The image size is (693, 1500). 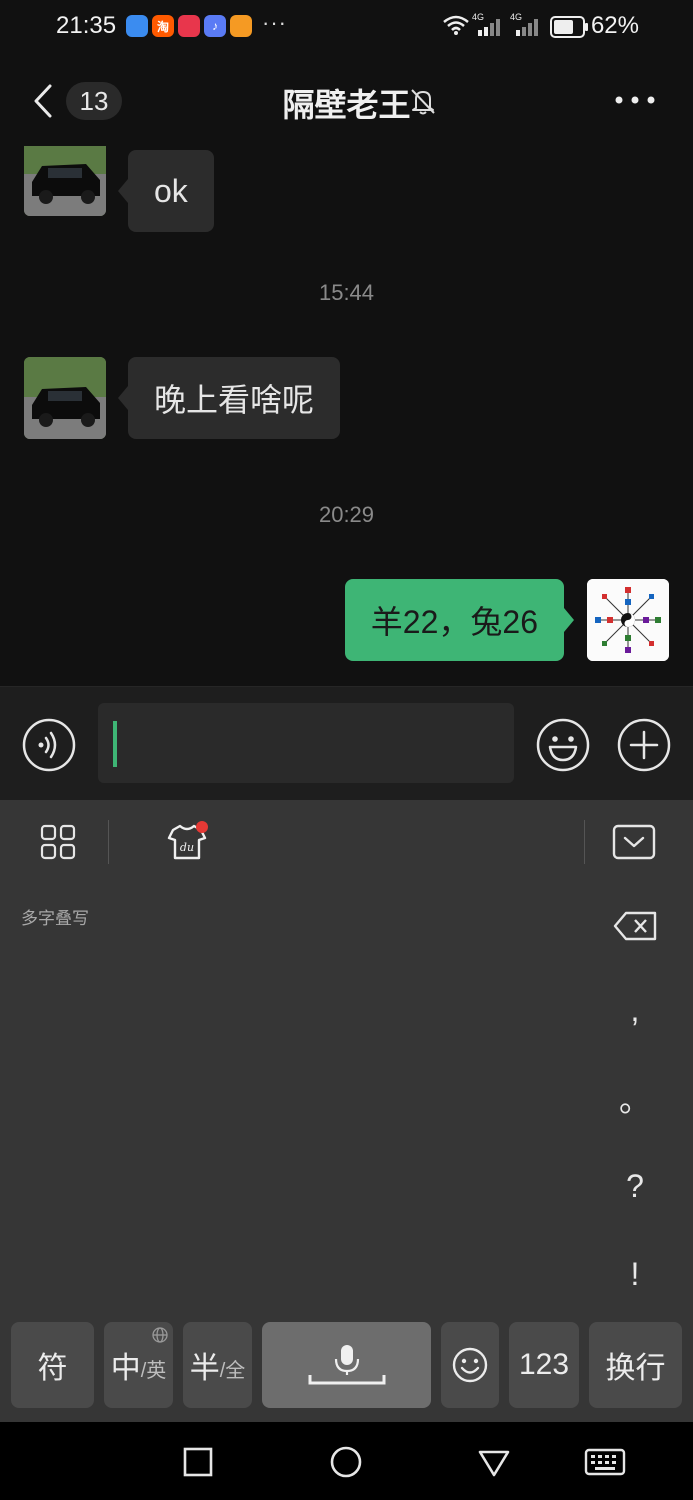 I want to click on smiley-icon, so click(x=470, y=1365).